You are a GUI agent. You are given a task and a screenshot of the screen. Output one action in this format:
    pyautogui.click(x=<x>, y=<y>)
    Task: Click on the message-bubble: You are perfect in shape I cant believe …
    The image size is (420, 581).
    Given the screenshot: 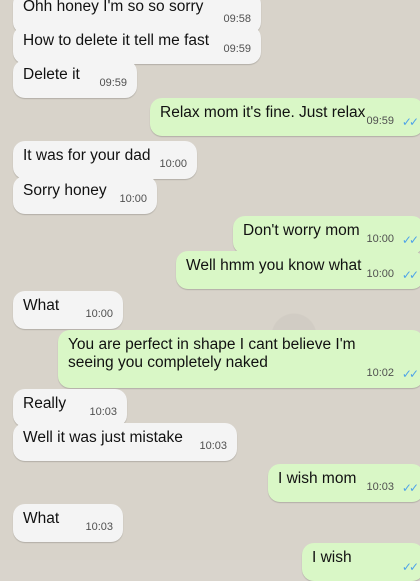 What is the action you would take?
    pyautogui.click(x=239, y=359)
    